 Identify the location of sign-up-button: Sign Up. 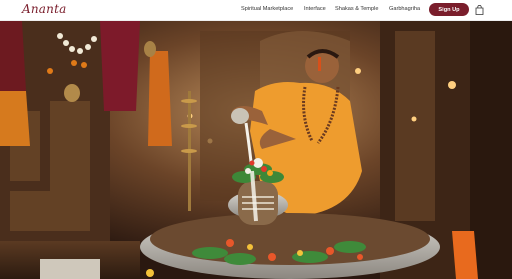
(449, 9).